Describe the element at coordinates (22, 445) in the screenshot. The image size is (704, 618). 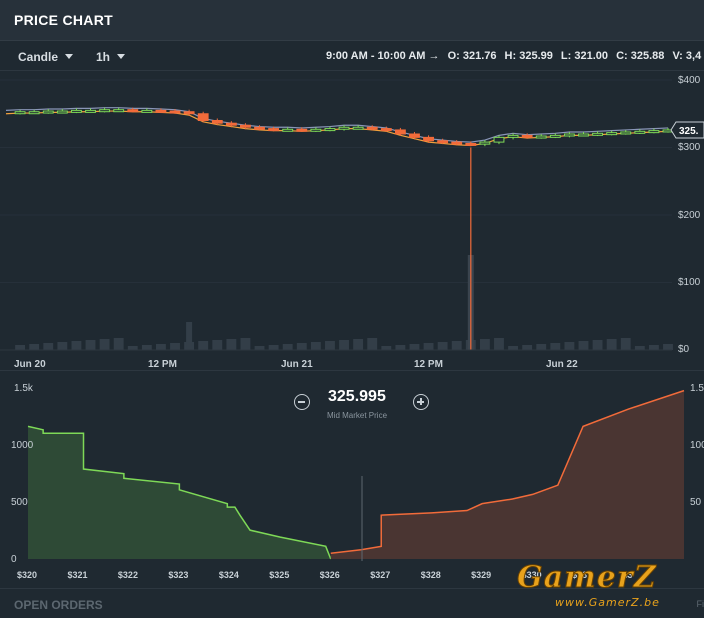
I see `y-tick-label: 1000` at that location.